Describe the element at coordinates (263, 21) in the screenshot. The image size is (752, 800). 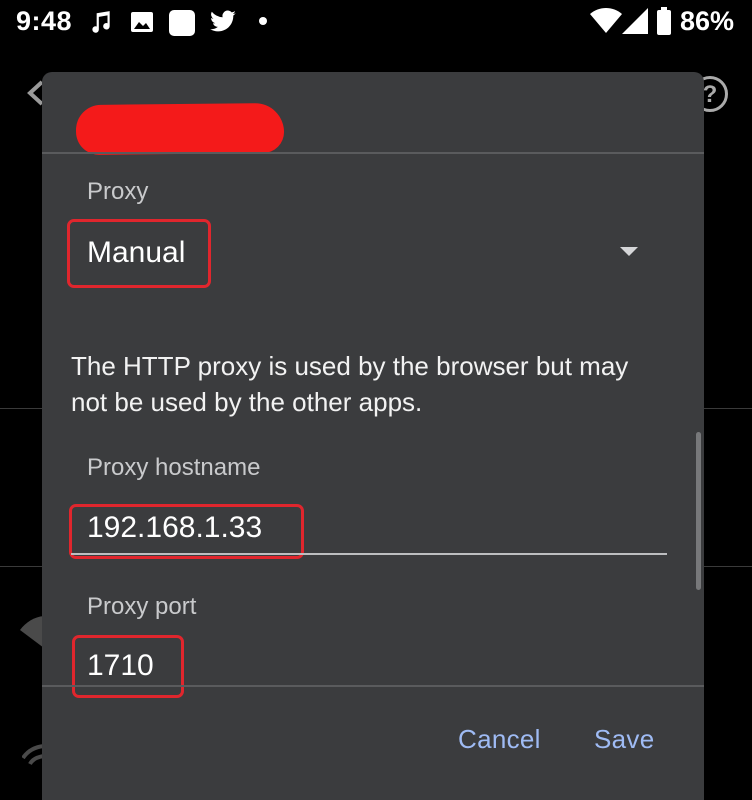
I see `dot-icon` at that location.